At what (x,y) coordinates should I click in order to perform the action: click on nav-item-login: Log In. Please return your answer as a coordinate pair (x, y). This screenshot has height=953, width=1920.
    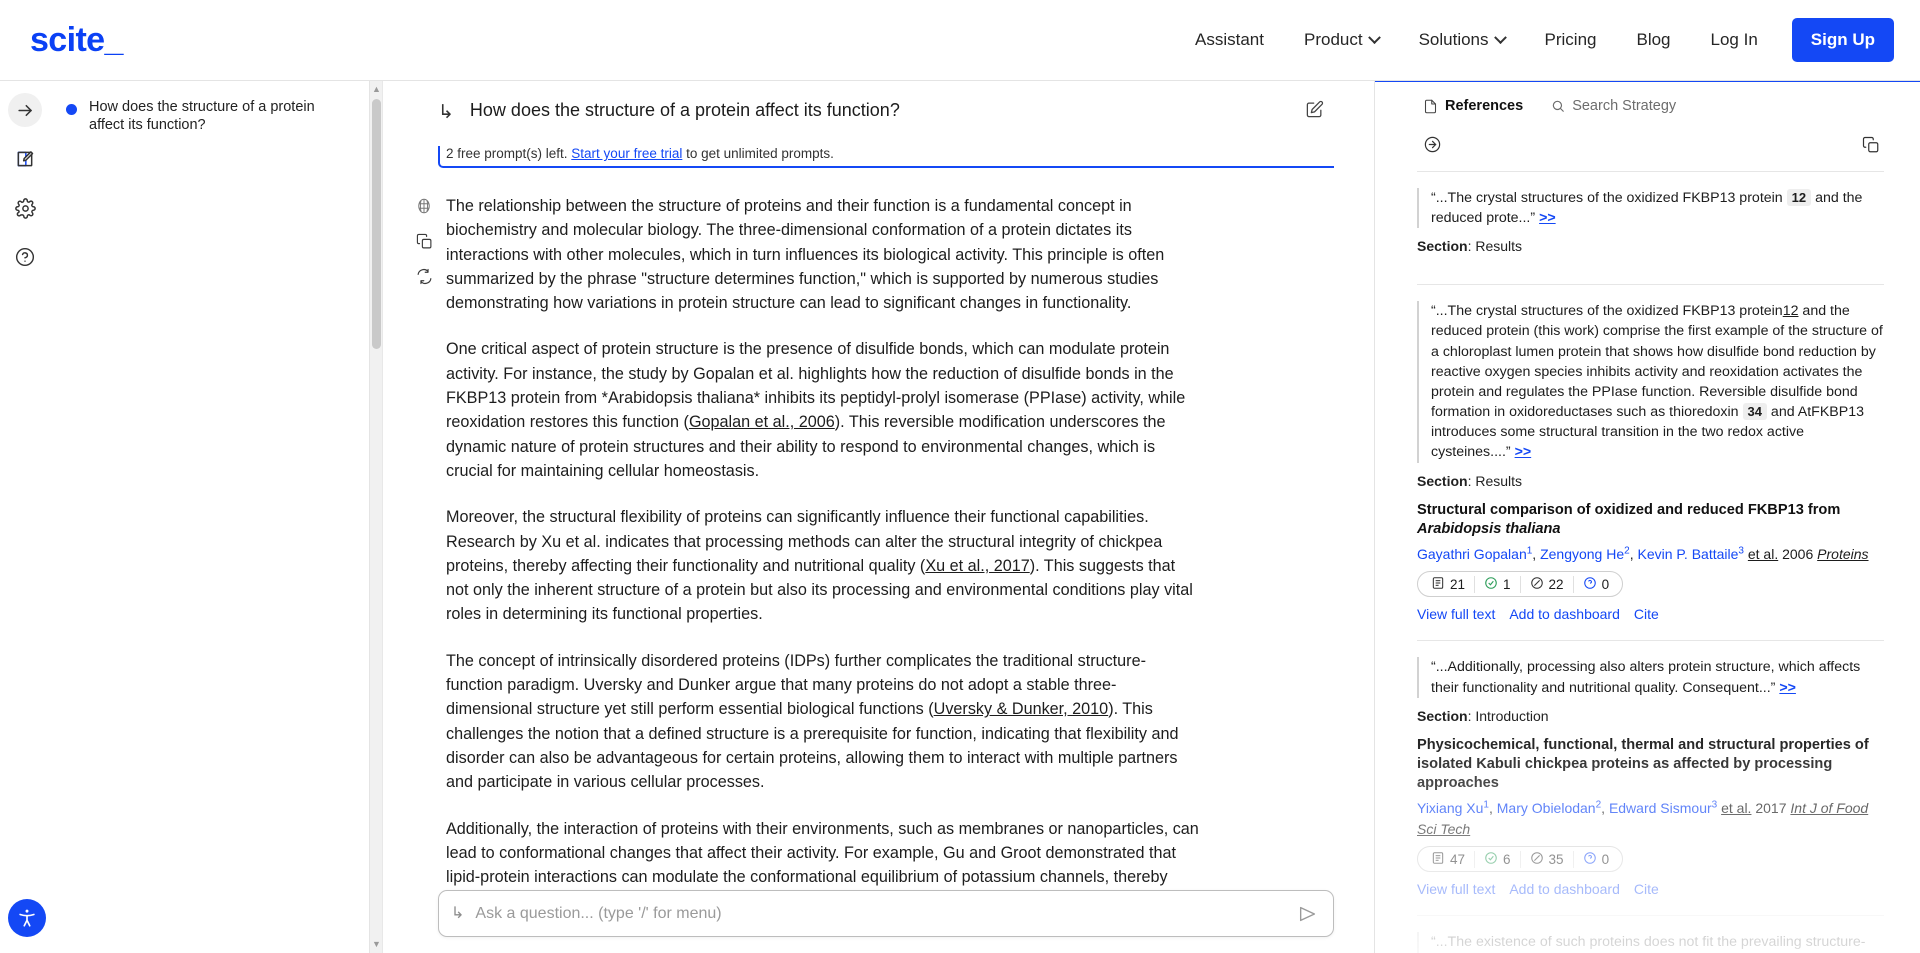
    Looking at the image, I should click on (1734, 40).